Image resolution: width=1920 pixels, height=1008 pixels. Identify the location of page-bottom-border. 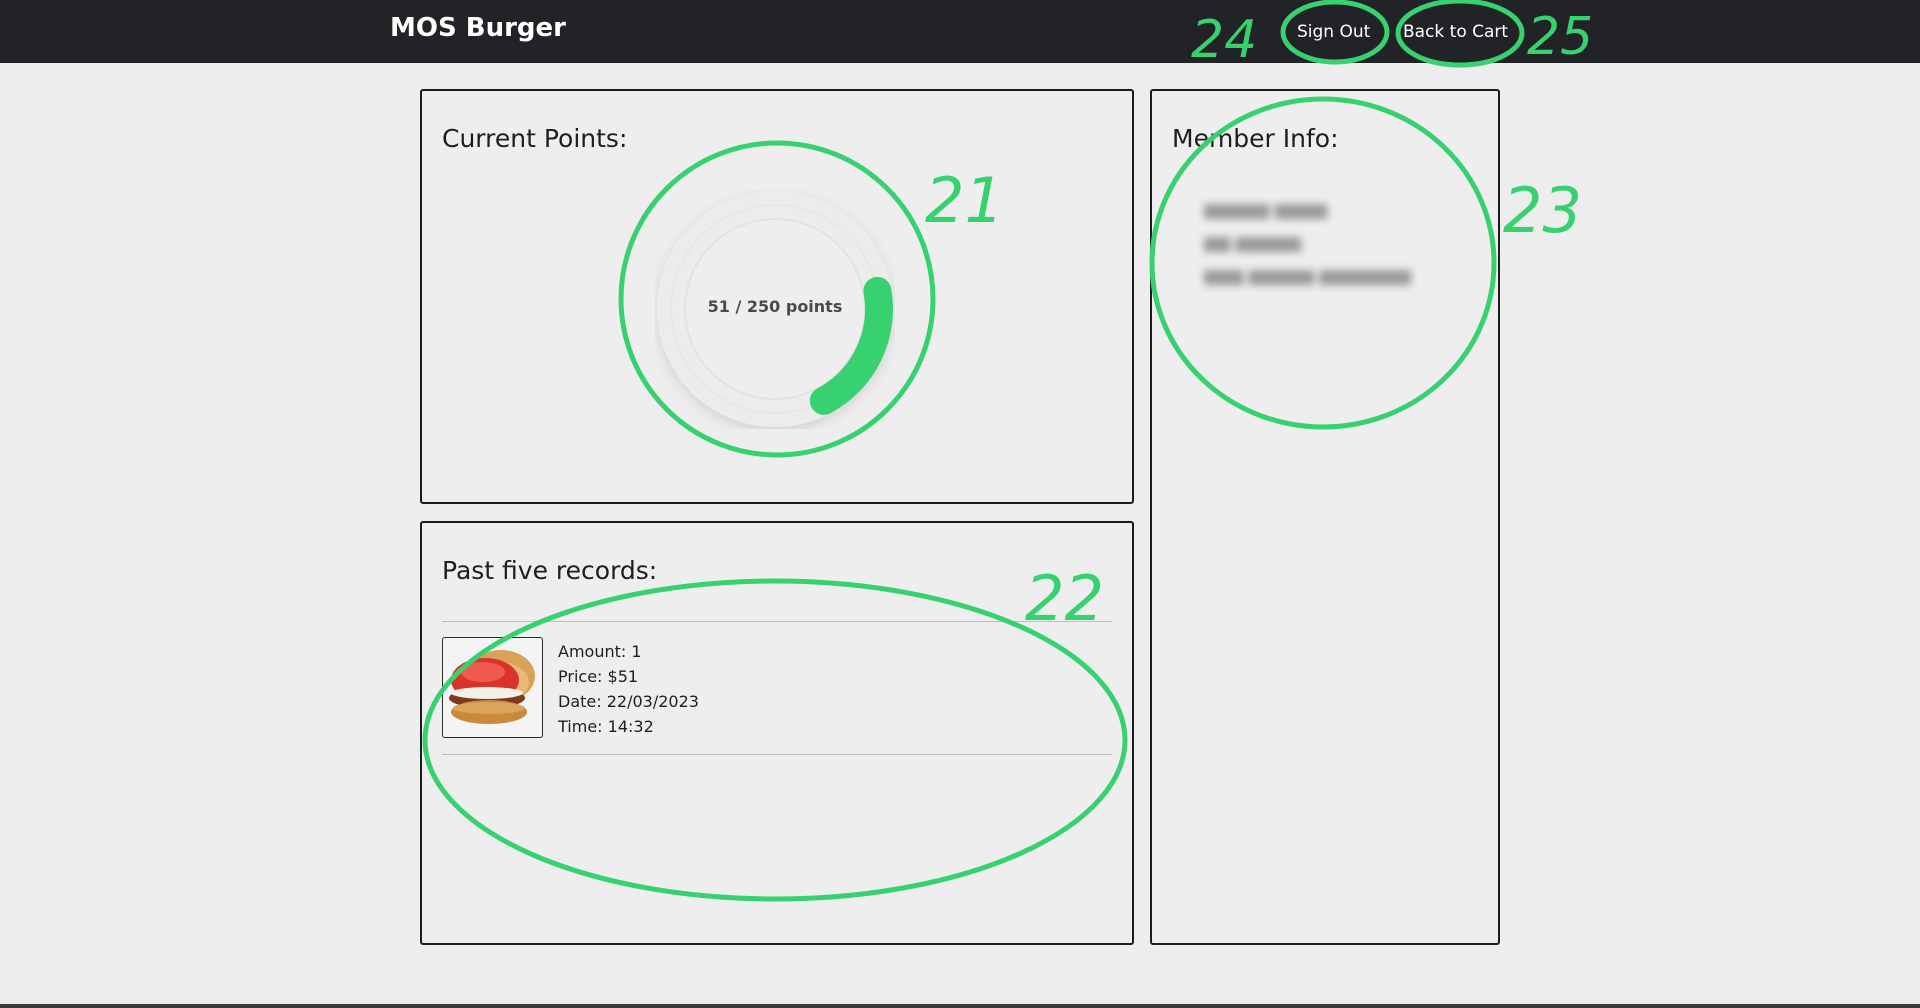
(960, 1006).